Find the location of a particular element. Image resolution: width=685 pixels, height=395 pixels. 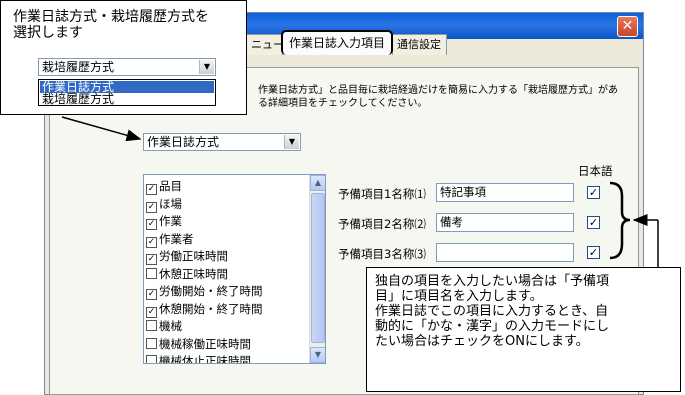

brace-icon is located at coordinates (620, 220).